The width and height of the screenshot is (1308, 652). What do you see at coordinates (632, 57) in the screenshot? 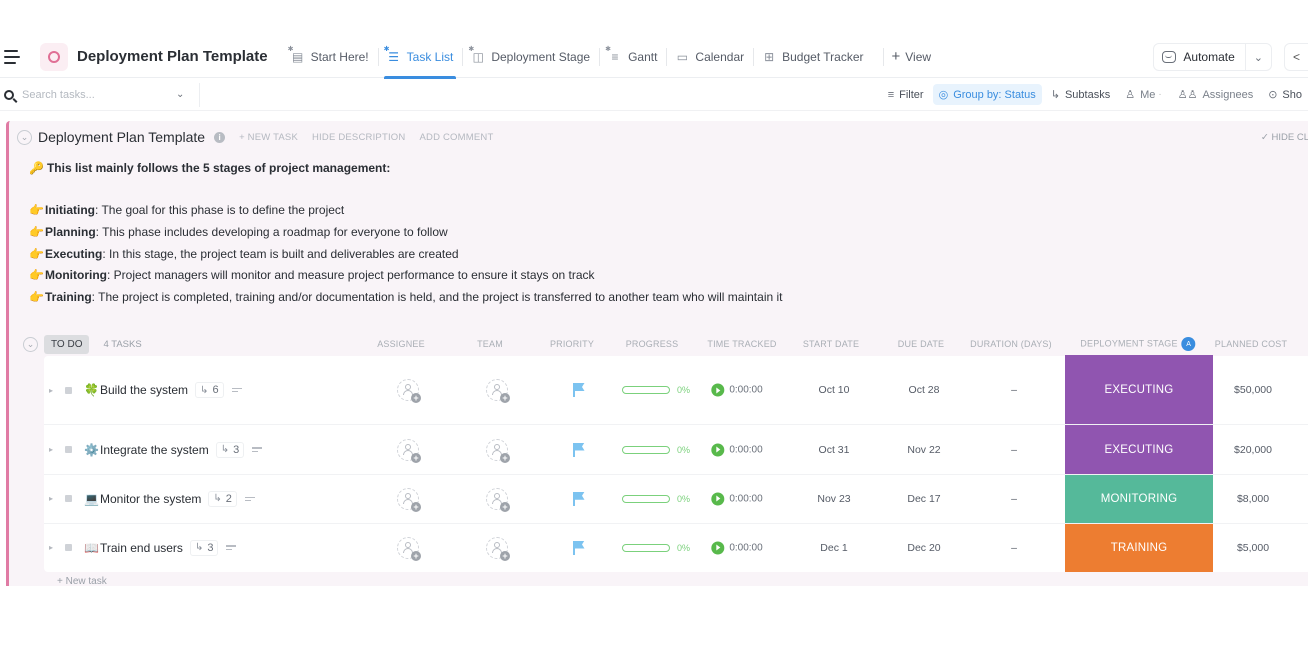
I see `tab-gantt: ✱ ≡ Gantt` at bounding box center [632, 57].